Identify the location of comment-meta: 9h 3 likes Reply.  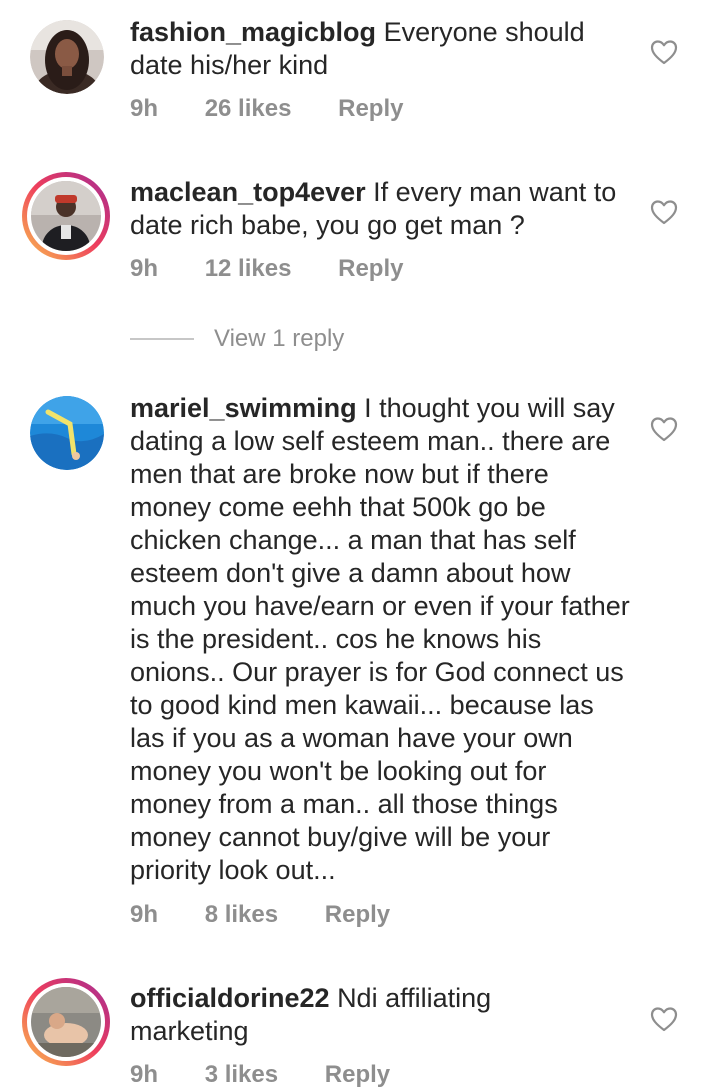
(260, 1075).